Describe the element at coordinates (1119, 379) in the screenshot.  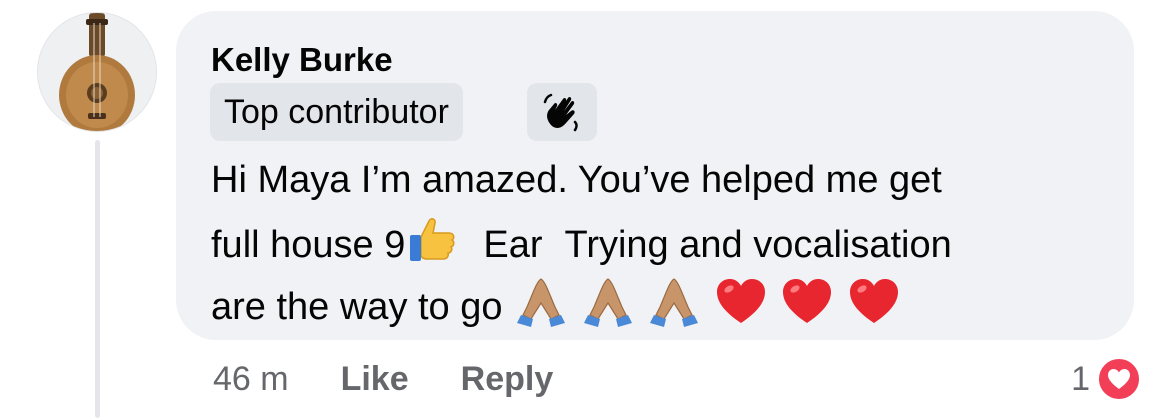
I see `love-reaction-icon` at that location.